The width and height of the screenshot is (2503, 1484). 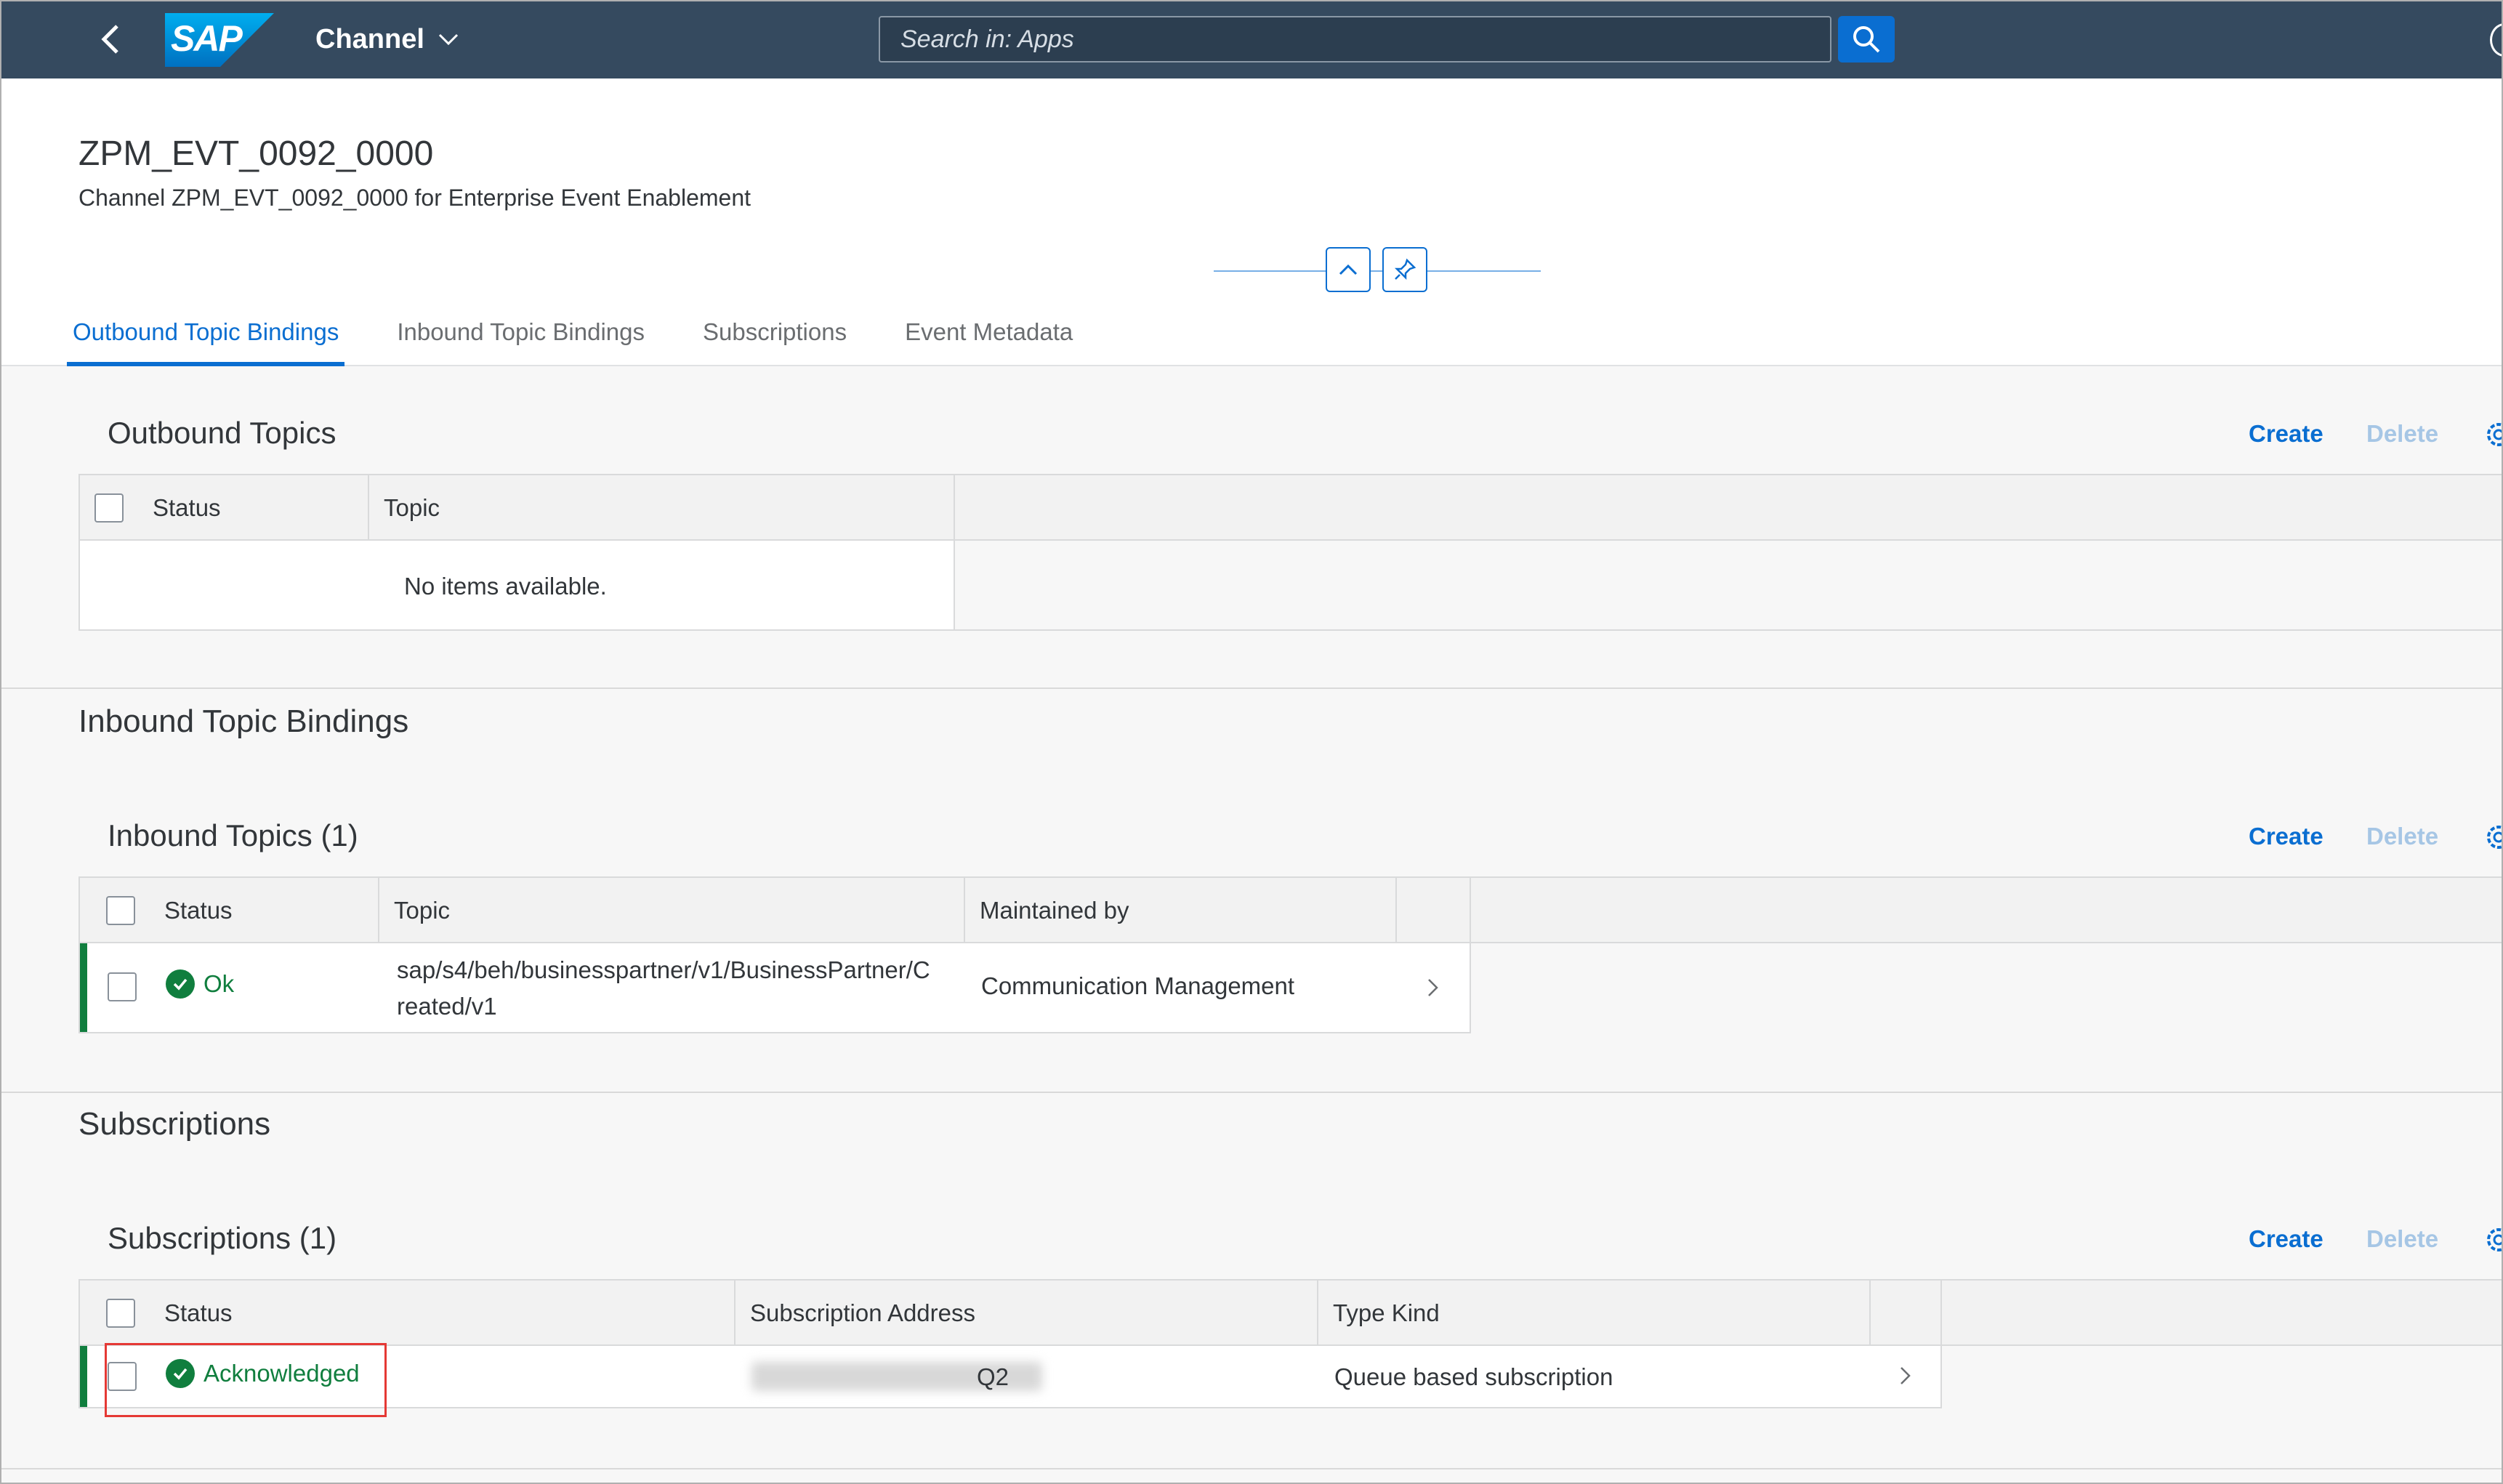 I want to click on subscriptions-col-status-label: Status, so click(x=198, y=1312).